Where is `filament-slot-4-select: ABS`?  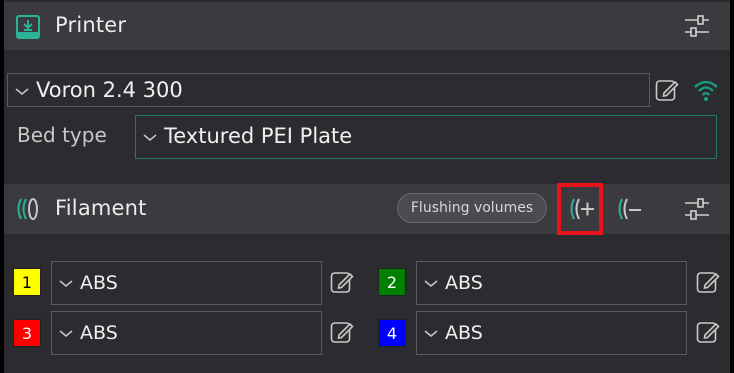 filament-slot-4-select: ABS is located at coordinates (551, 333).